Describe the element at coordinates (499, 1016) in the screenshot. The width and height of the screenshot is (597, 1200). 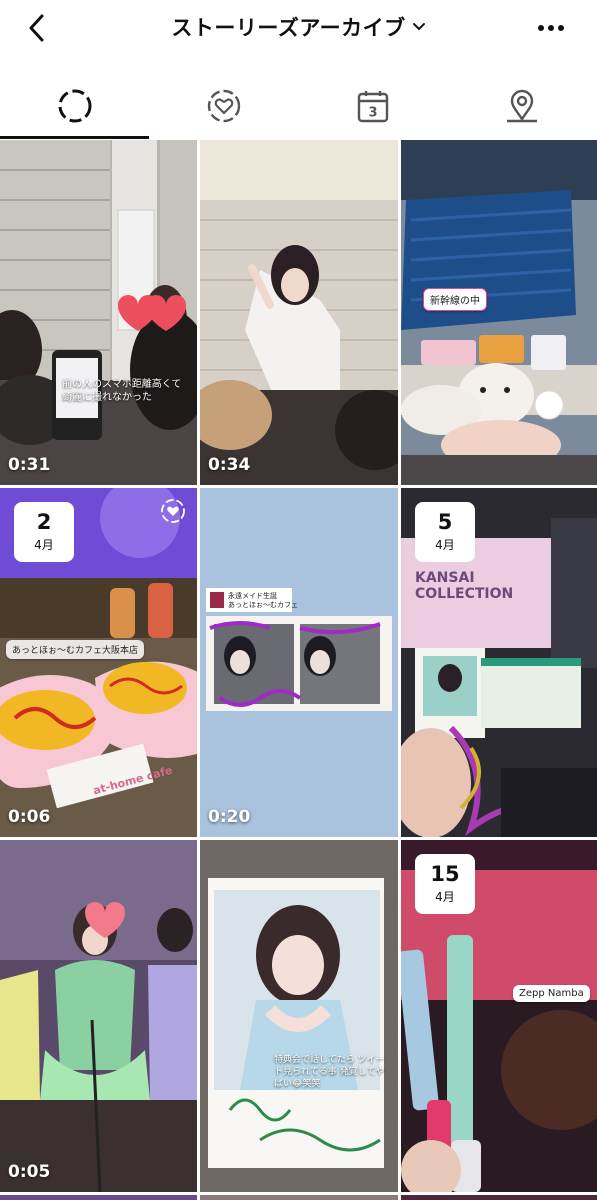
I see `story-thumbnail-9: Zepp Namba 15 4月` at that location.